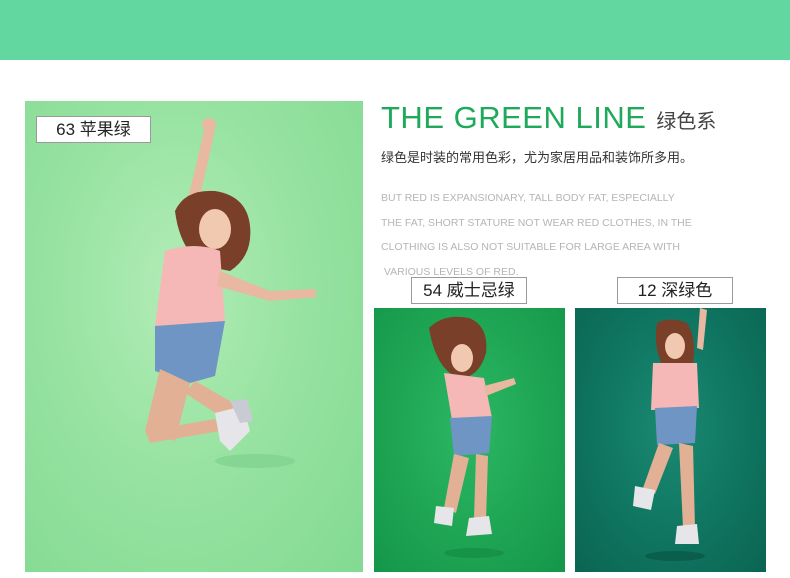 The width and height of the screenshot is (790, 578). What do you see at coordinates (93, 129) in the screenshot?
I see `swatch-label-apple-green: 63 苹果绿` at bounding box center [93, 129].